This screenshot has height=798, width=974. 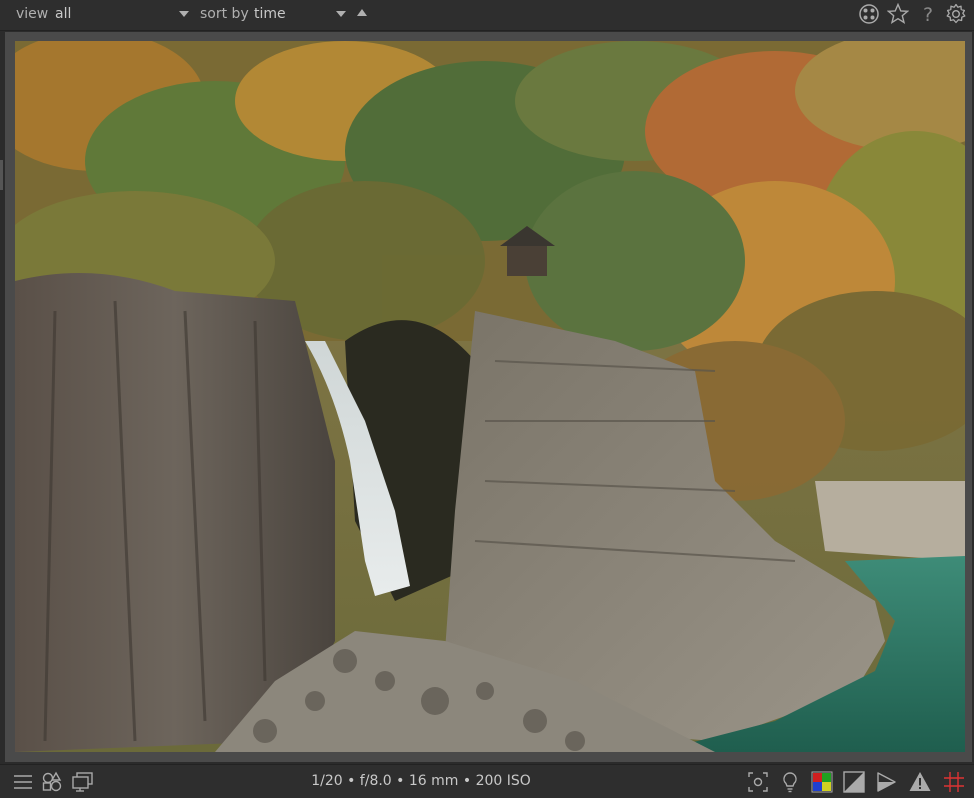 What do you see at coordinates (956, 14) in the screenshot?
I see `gear-icon` at bounding box center [956, 14].